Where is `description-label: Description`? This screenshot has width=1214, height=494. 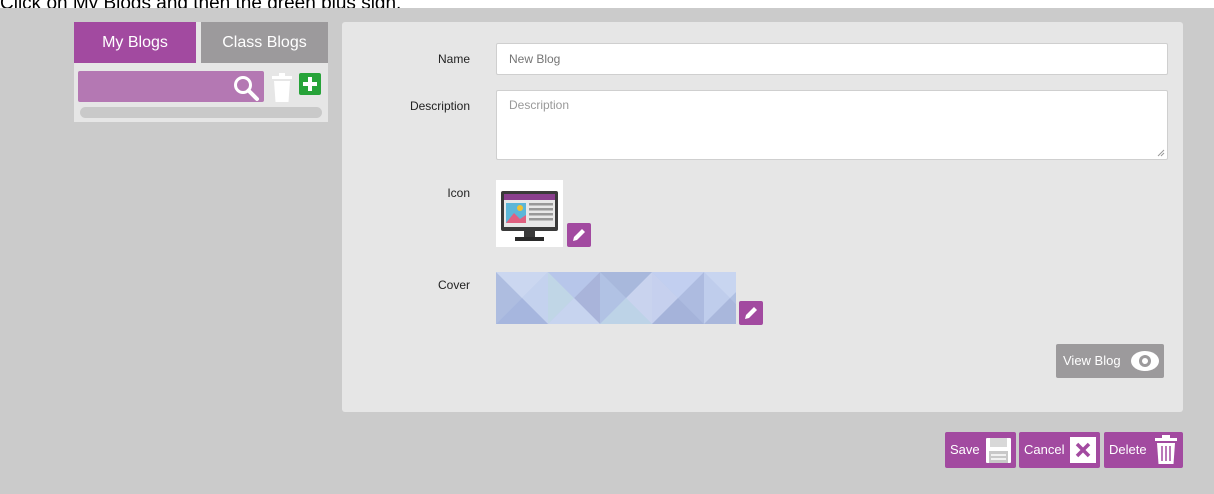
description-label: Description is located at coordinates (439, 106).